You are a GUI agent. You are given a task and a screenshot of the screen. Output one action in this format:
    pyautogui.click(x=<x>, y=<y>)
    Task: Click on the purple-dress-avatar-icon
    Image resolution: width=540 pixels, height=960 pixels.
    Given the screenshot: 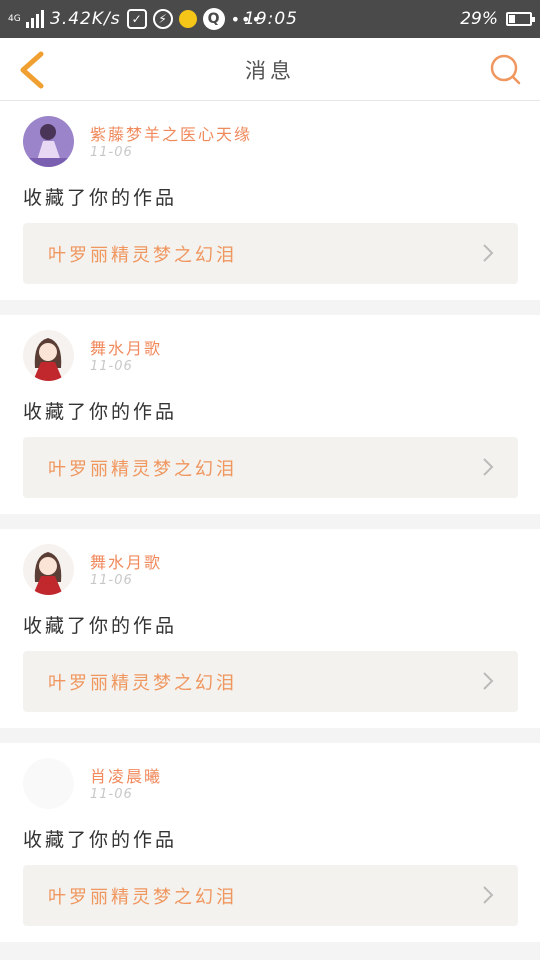 What is the action you would take?
    pyautogui.click(x=48, y=141)
    